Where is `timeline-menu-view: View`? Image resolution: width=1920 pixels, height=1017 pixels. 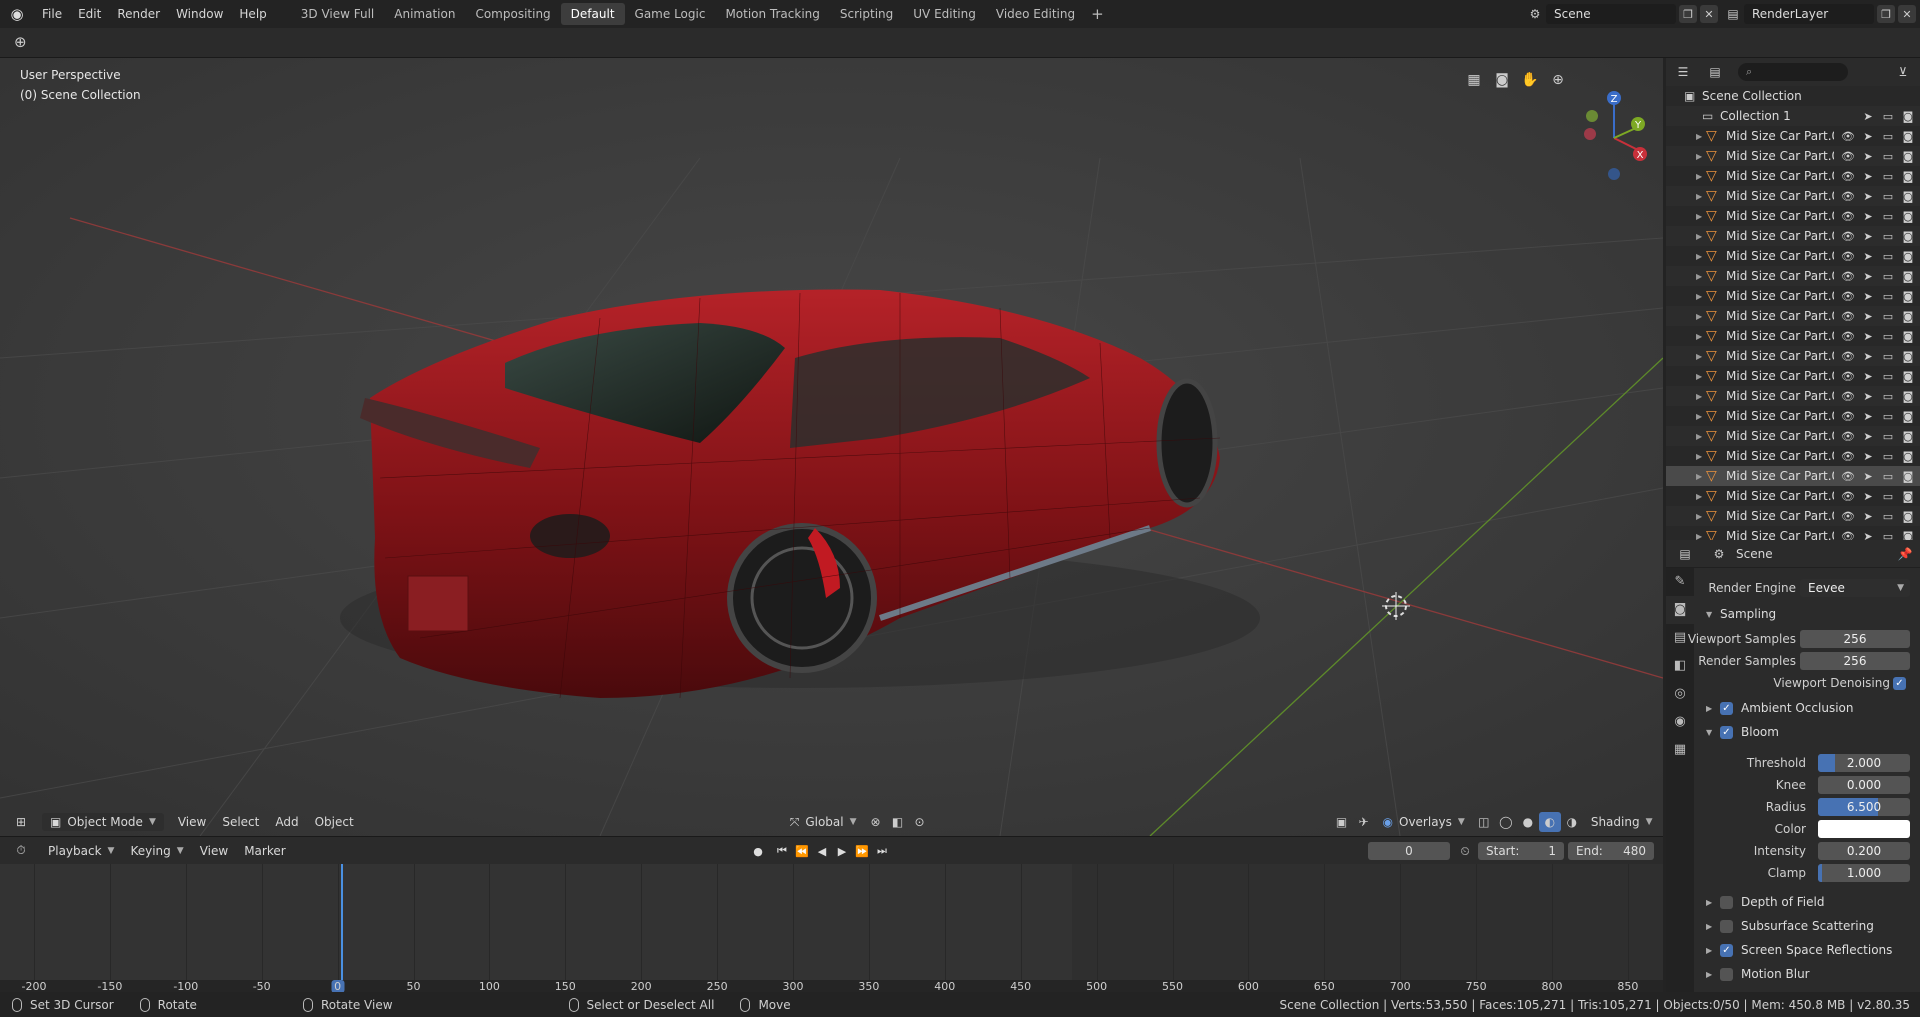 timeline-menu-view: View is located at coordinates (214, 851).